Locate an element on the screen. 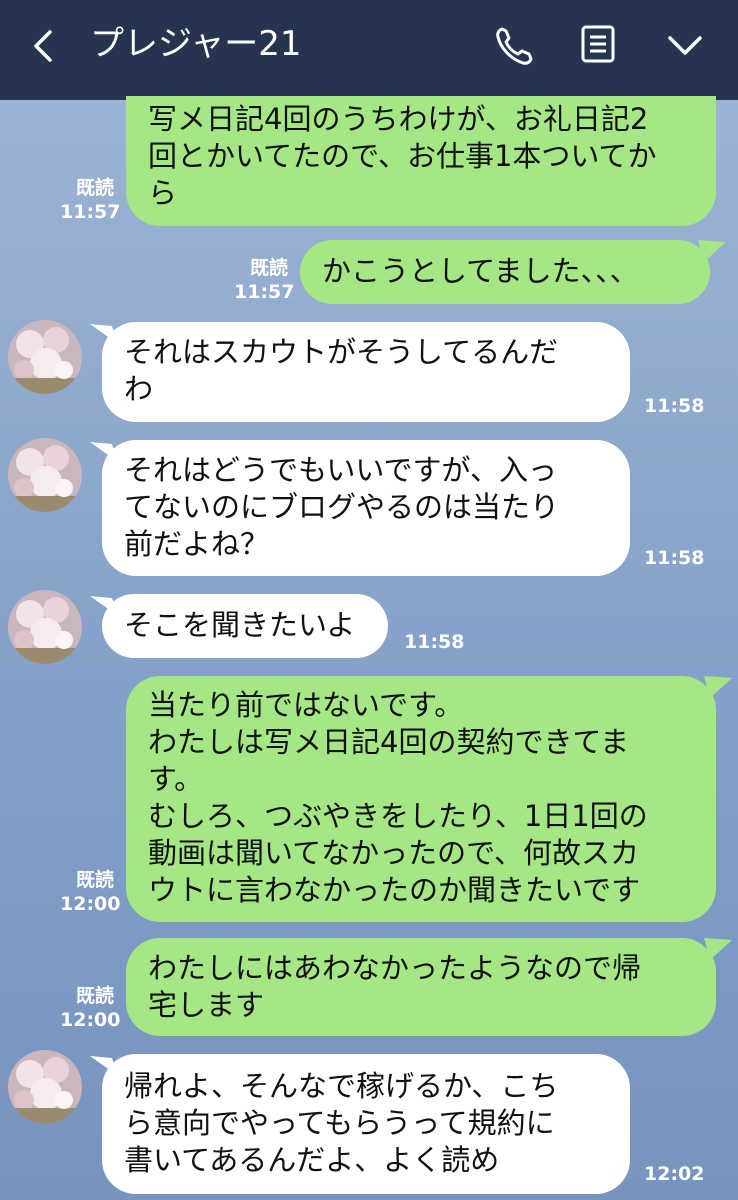 The height and width of the screenshot is (1200, 738). message-bubble-sent: かこうとしてました、、、 is located at coordinates (505, 272).